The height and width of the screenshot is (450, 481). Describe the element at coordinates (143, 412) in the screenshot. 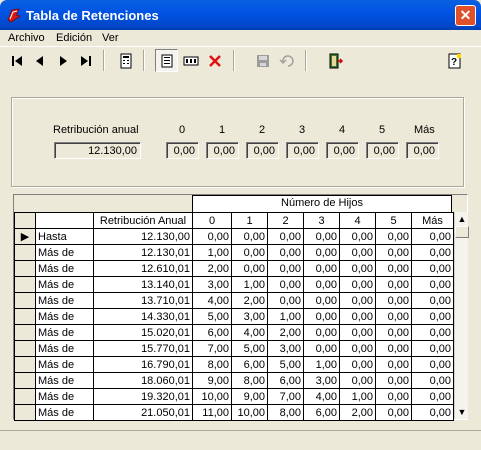

I see `table-cell: 21.050,01` at that location.